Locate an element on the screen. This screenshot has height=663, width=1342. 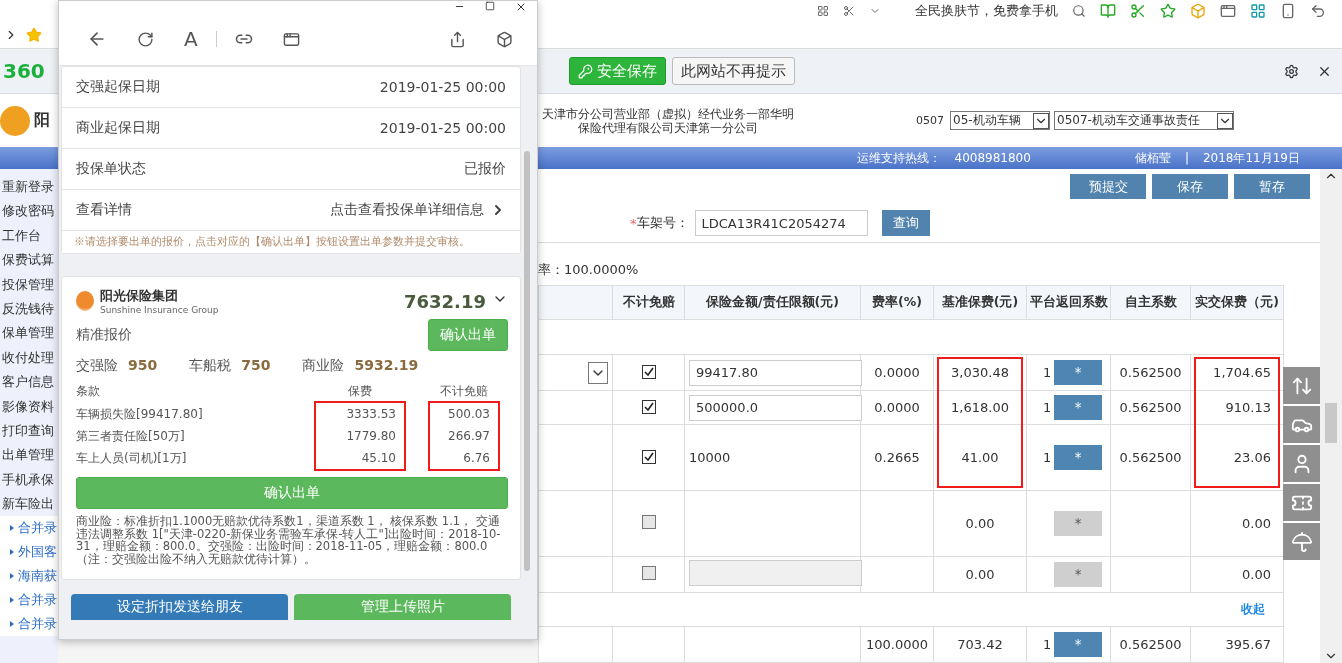
base-premium-cell: 0.00 is located at coordinates (980, 574).